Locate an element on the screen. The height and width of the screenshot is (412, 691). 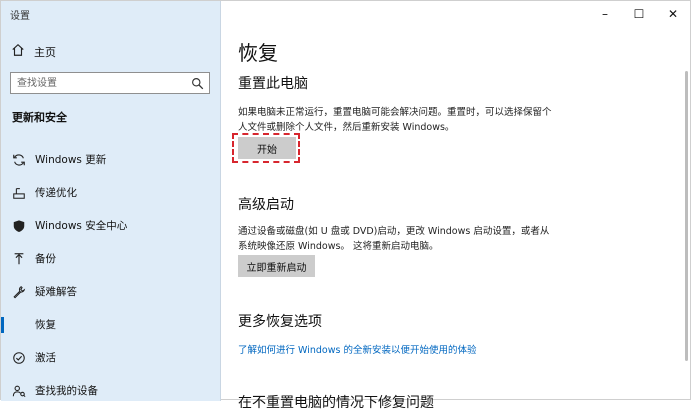
sidebar-item-delivery-optimization: 传递优化 is located at coordinates (110, 192).